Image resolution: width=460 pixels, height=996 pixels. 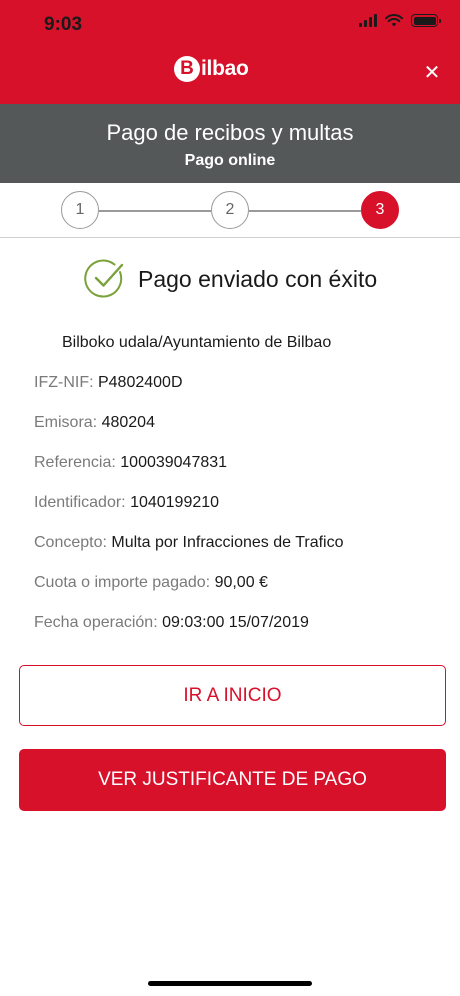 What do you see at coordinates (174, 462) in the screenshot?
I see `detail-value: 100039047831` at bounding box center [174, 462].